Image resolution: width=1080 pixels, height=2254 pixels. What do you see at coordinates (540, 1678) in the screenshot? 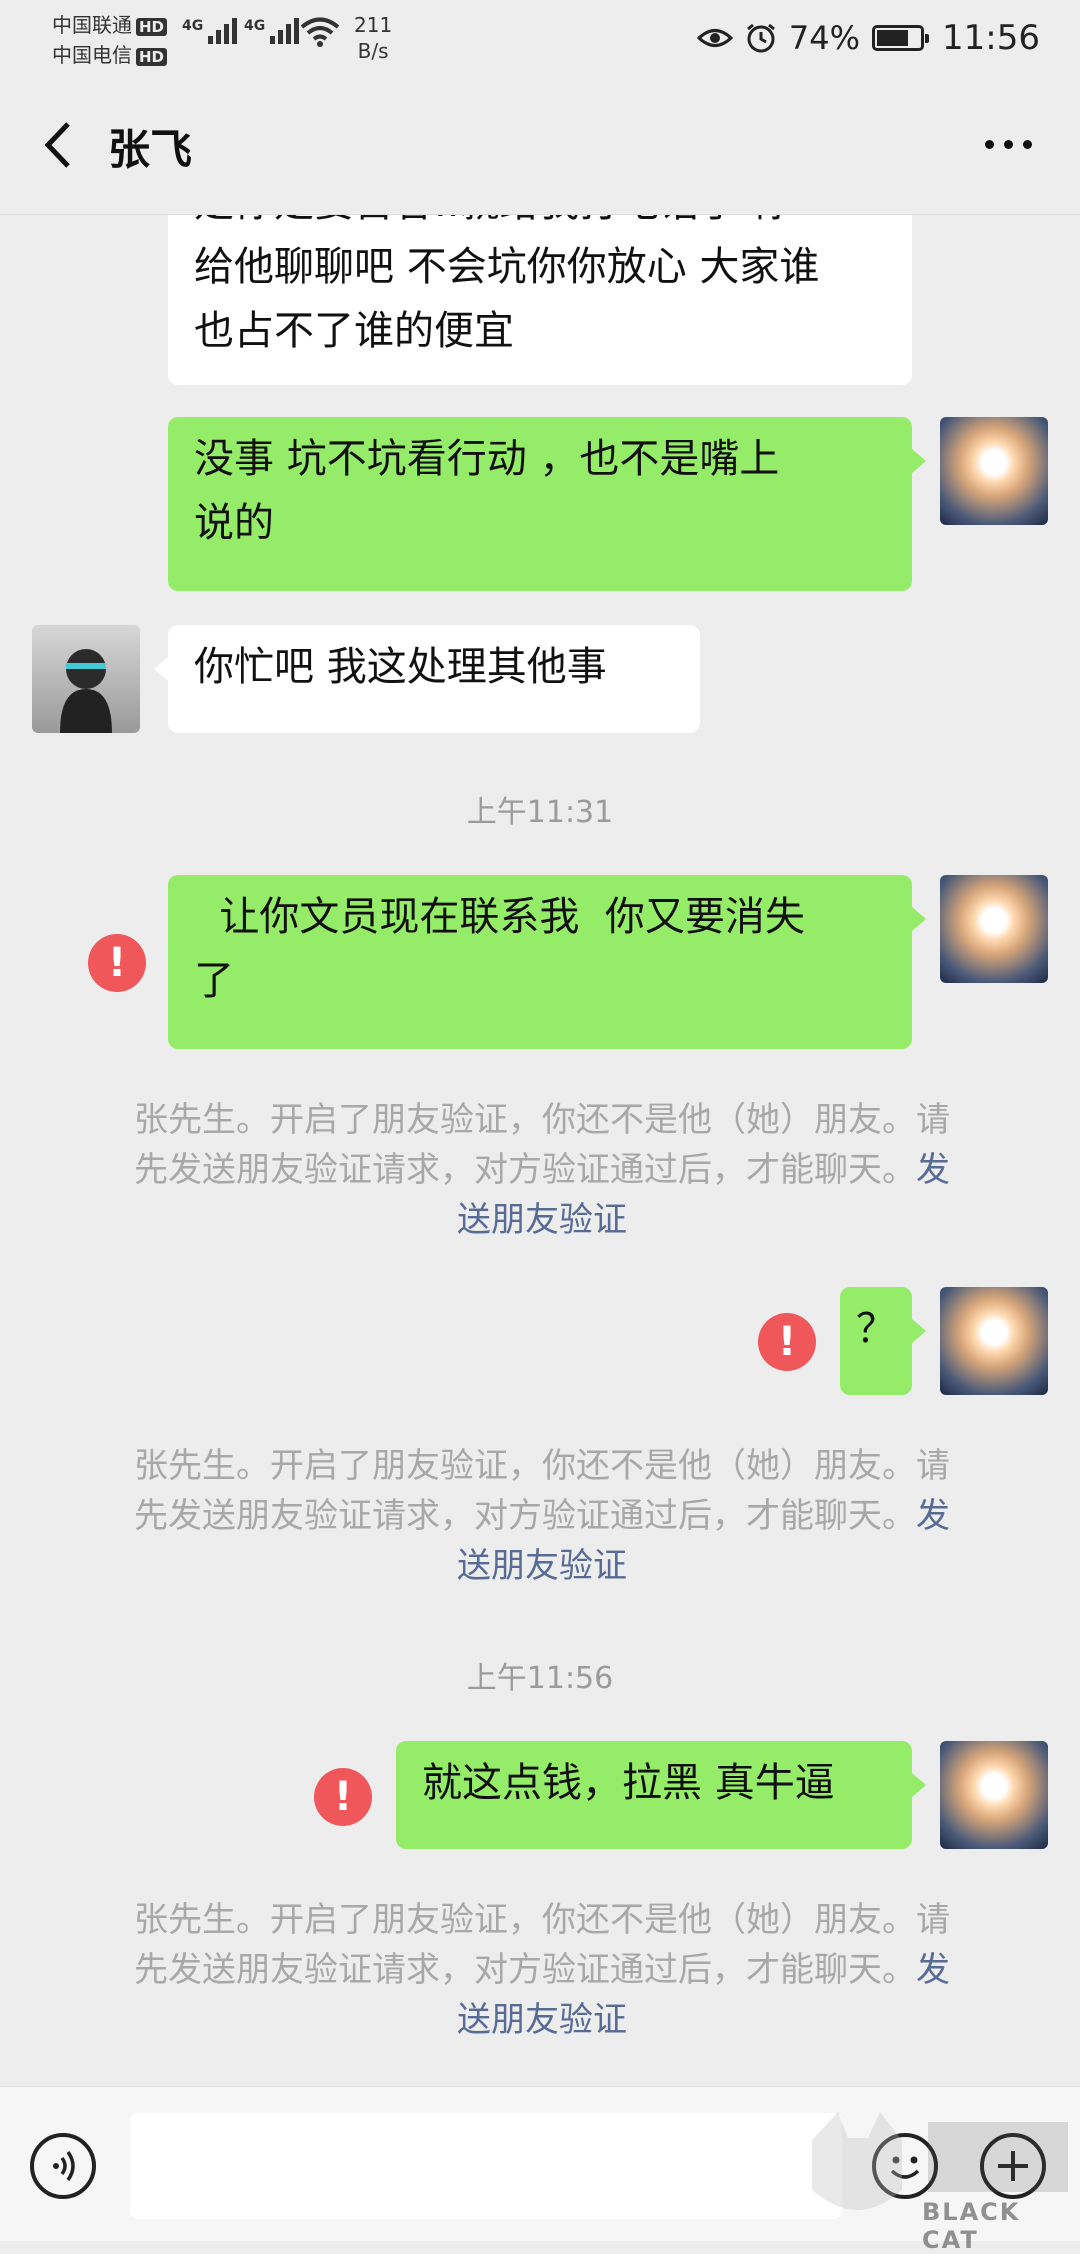
I see `timestamp: 上午11:56` at bounding box center [540, 1678].